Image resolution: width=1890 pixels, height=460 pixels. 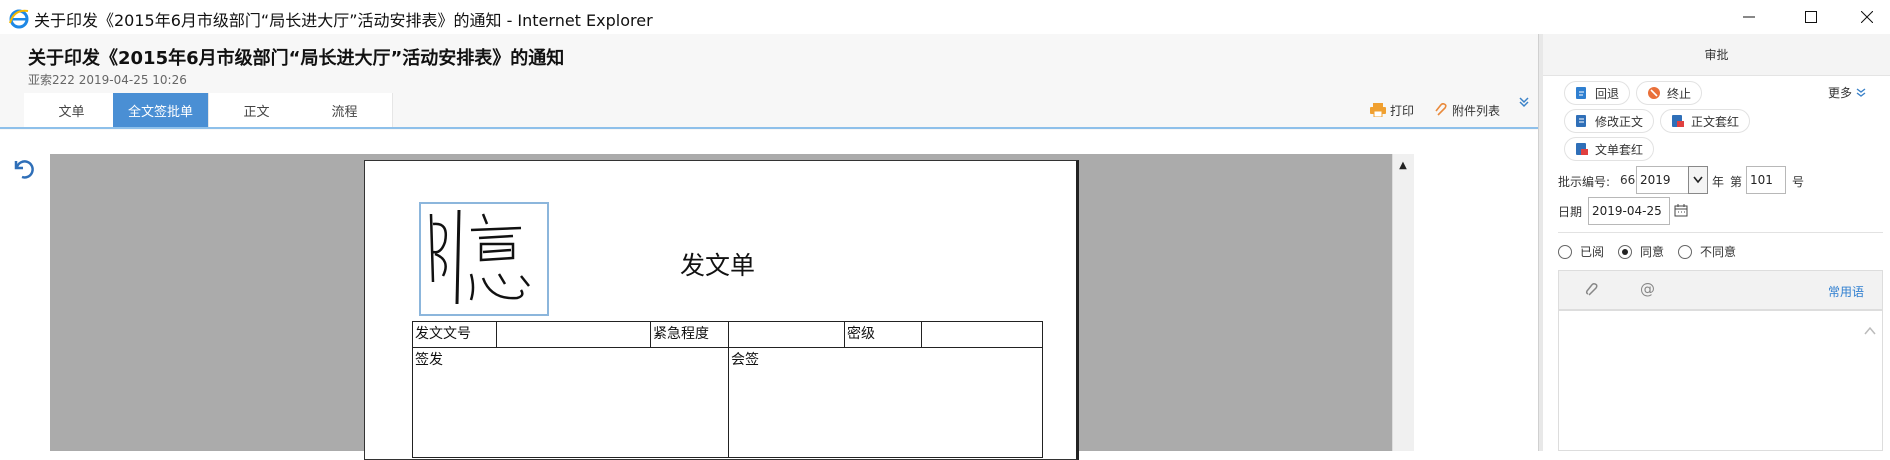 What do you see at coordinates (1378, 110) in the screenshot?
I see `printer-icon` at bounding box center [1378, 110].